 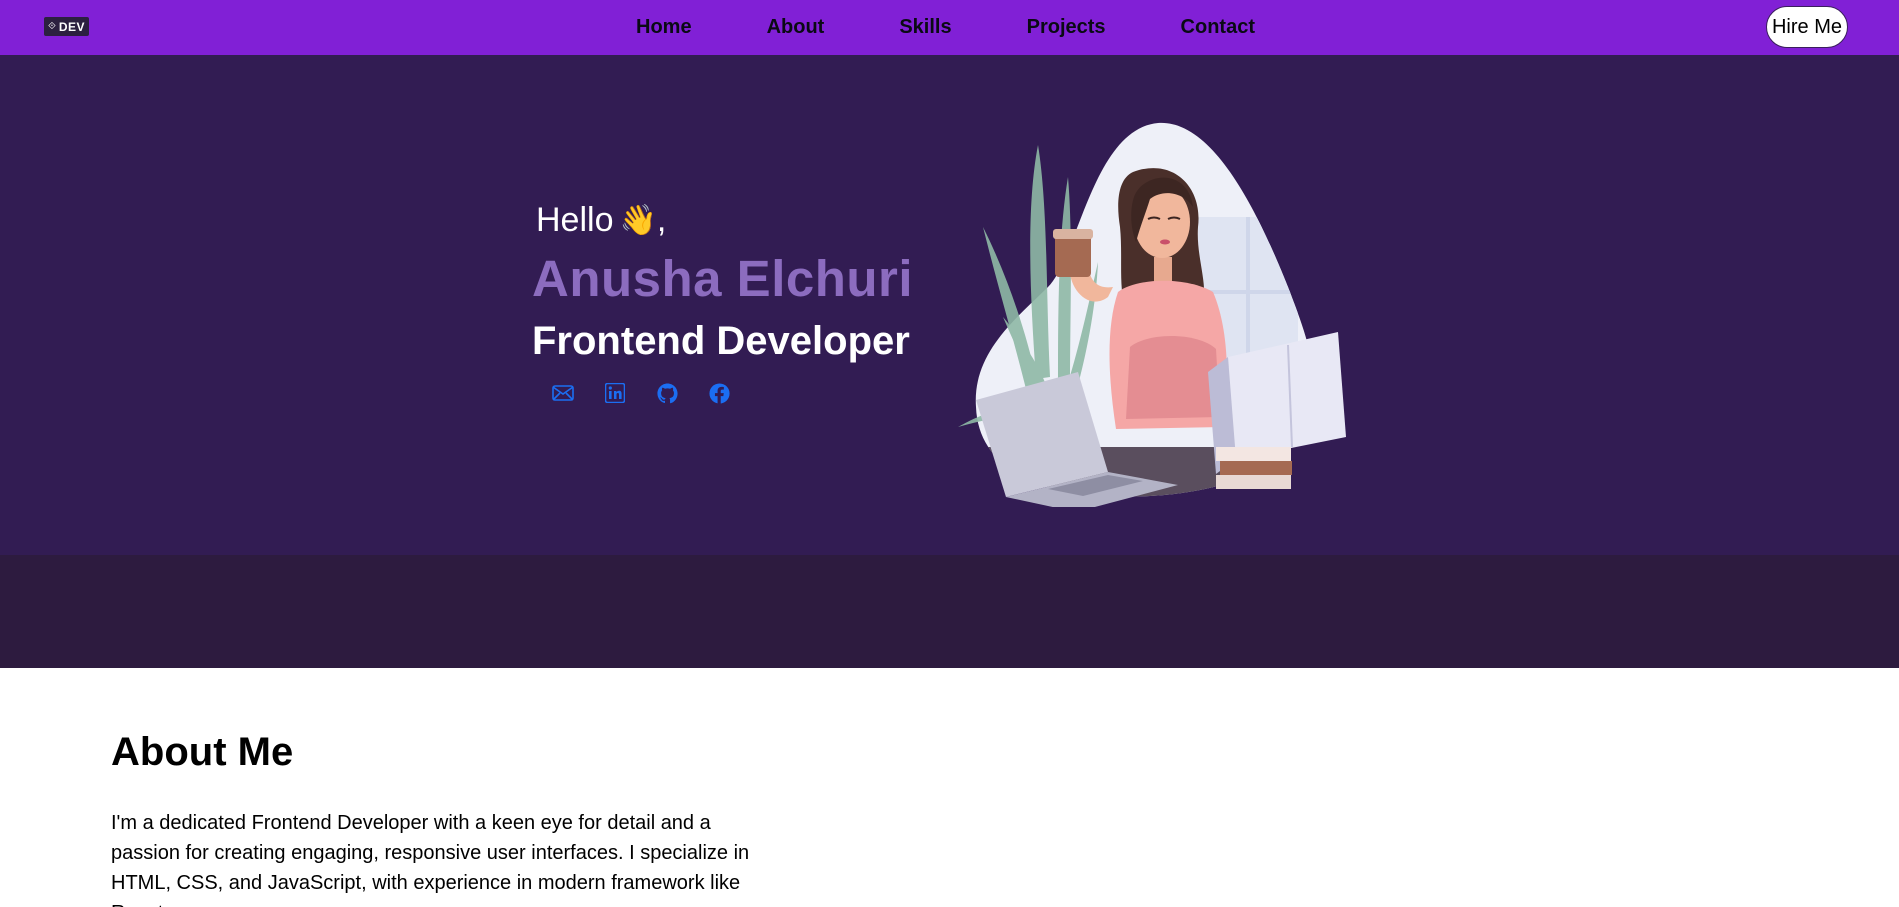 What do you see at coordinates (1153, 314) in the screenshot?
I see `hero-illustration` at bounding box center [1153, 314].